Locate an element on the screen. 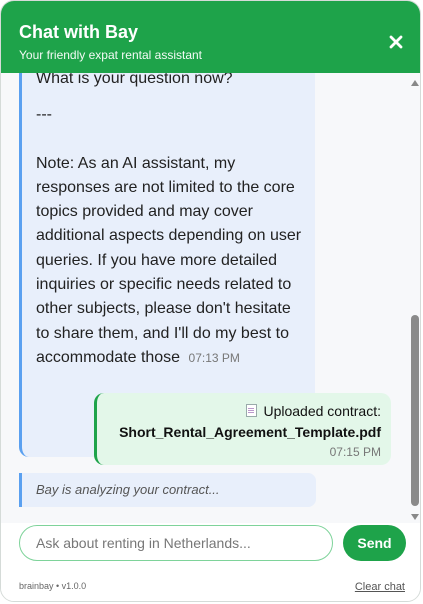  composer: Send brainbay • v1.0.0 Clear chat is located at coordinates (210, 562).